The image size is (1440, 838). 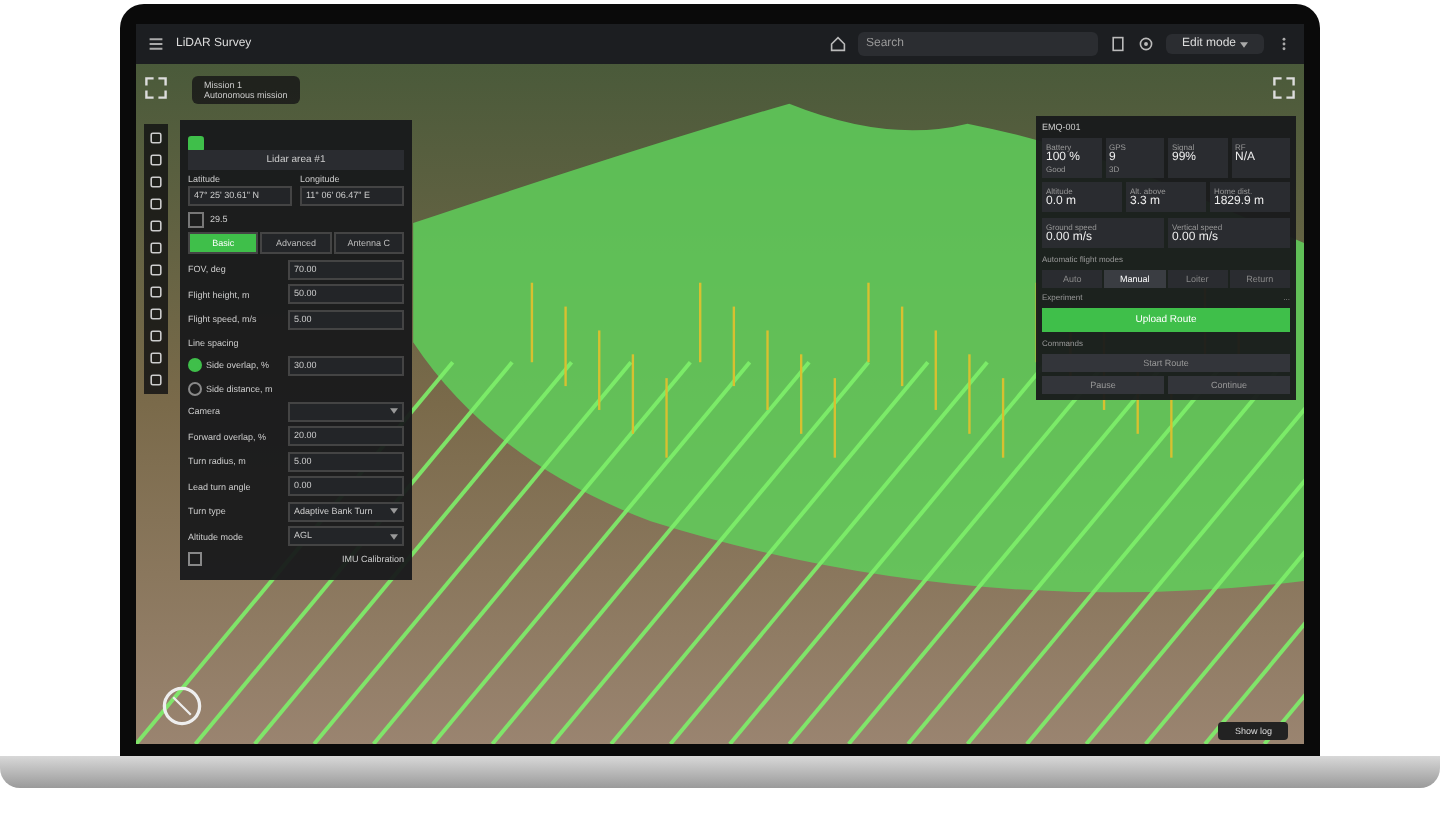 I want to click on compass-icon, so click(x=182, y=706).